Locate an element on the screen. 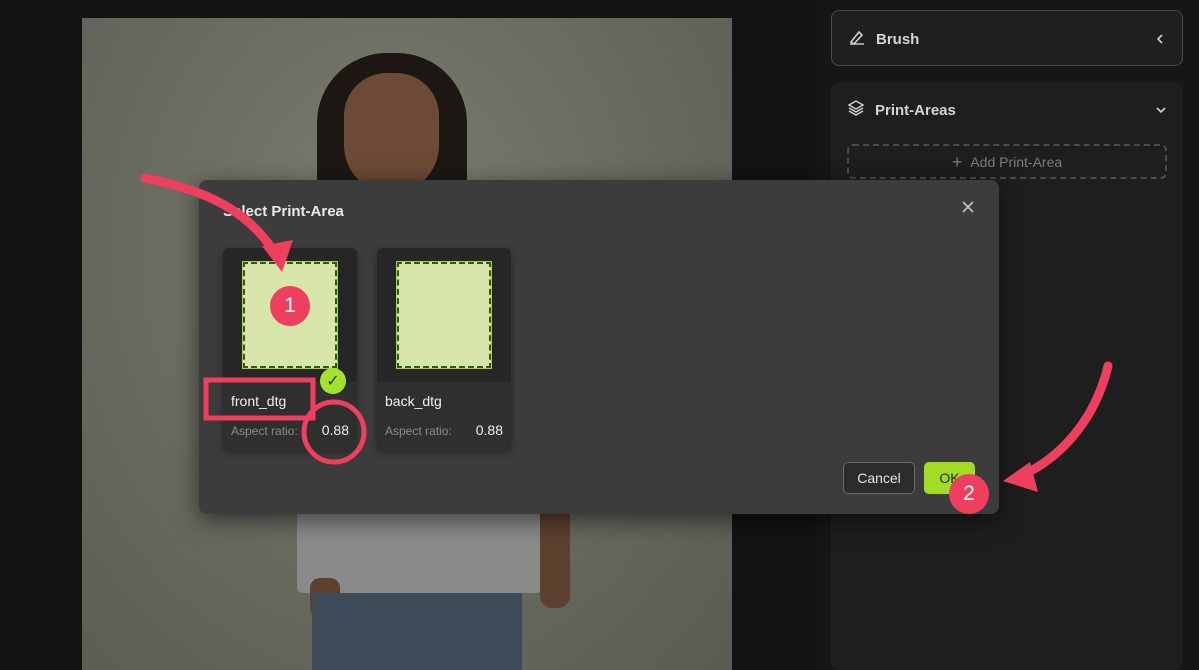 The image size is (1199, 670). arrow-to-front-card is located at coordinates (211, 218).